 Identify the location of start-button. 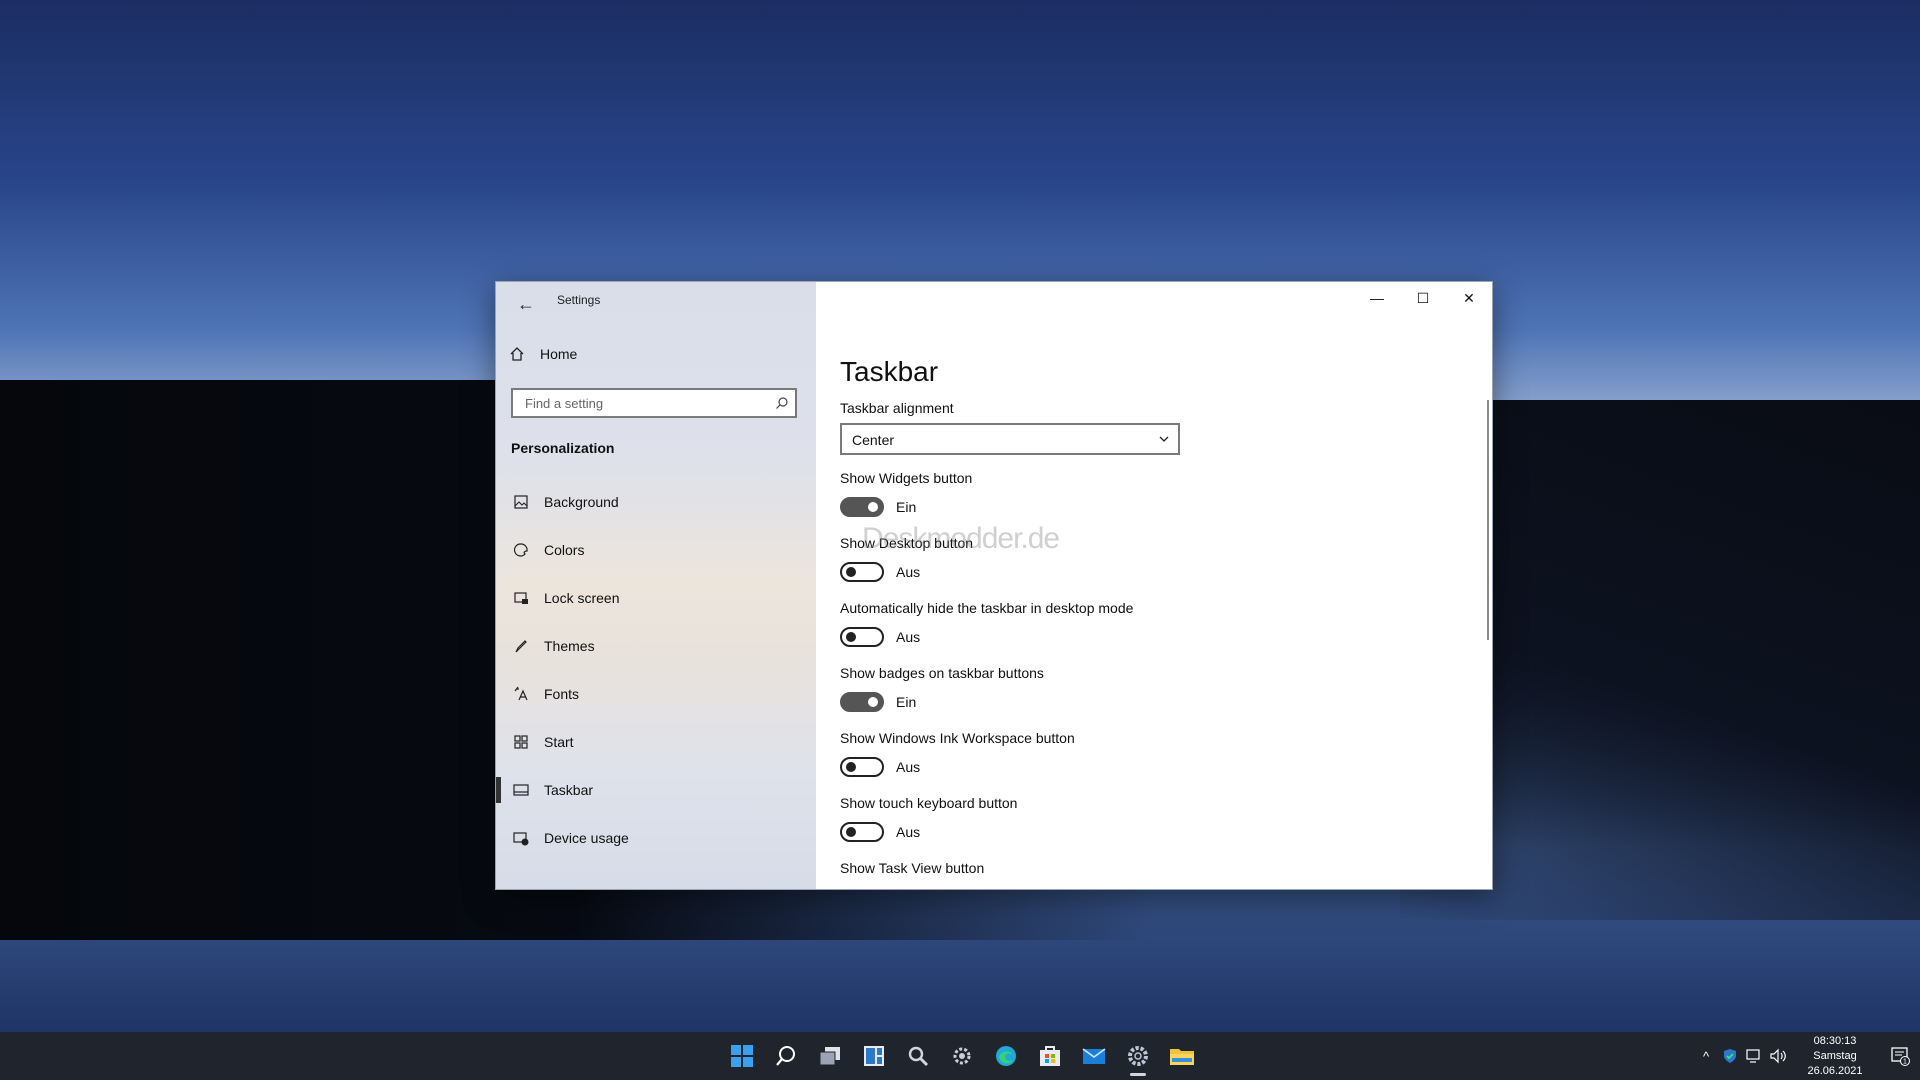
(742, 1056).